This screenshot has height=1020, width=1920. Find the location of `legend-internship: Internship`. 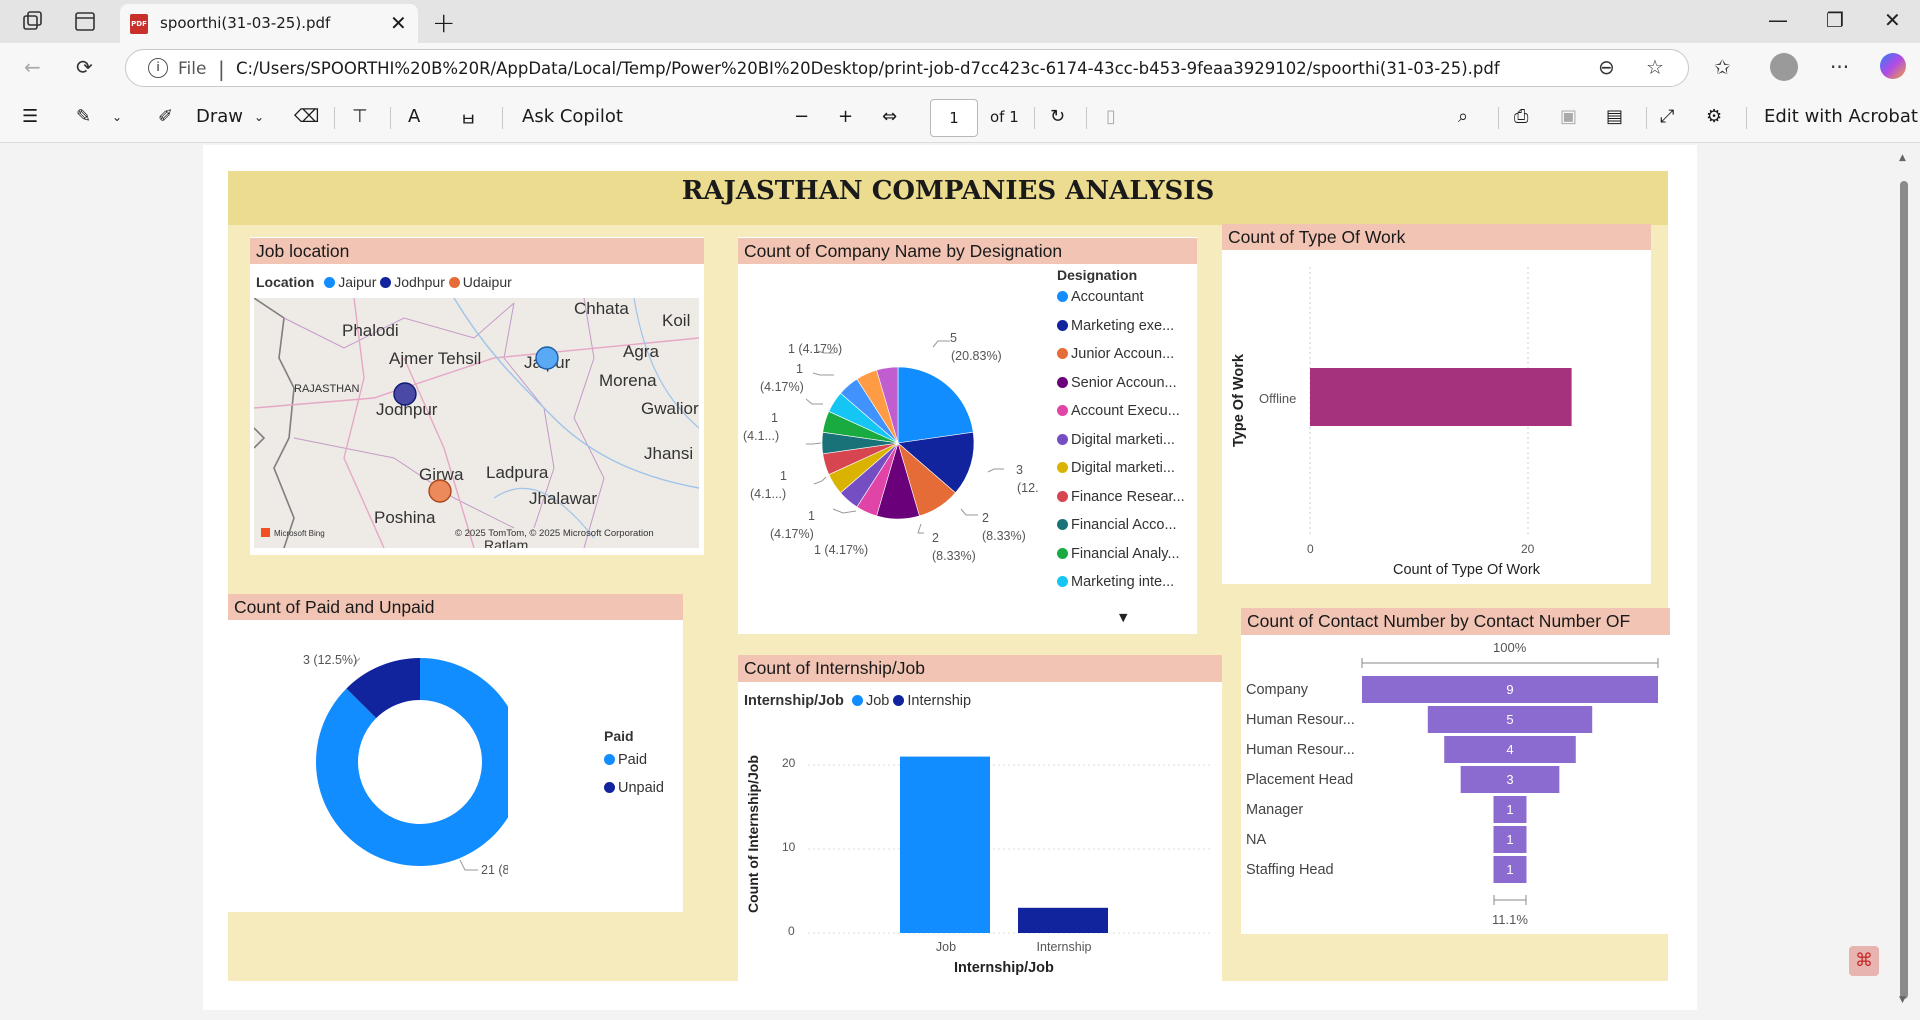

legend-internship: Internship is located at coordinates (939, 701).